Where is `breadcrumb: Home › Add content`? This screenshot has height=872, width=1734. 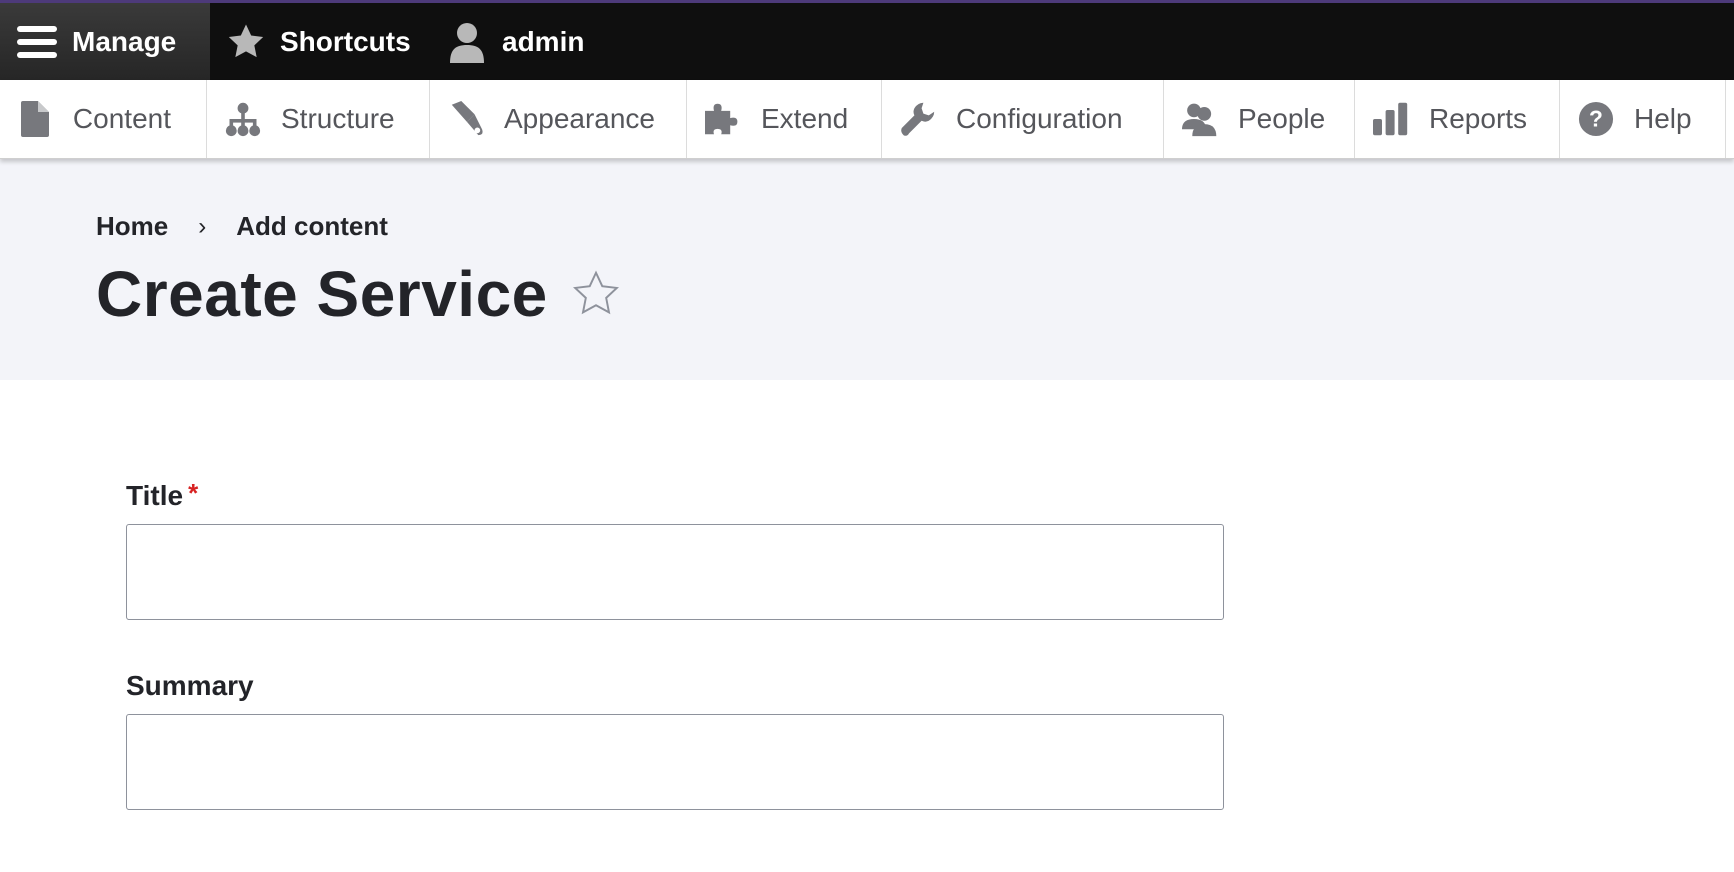 breadcrumb: Home › Add content is located at coordinates (242, 226).